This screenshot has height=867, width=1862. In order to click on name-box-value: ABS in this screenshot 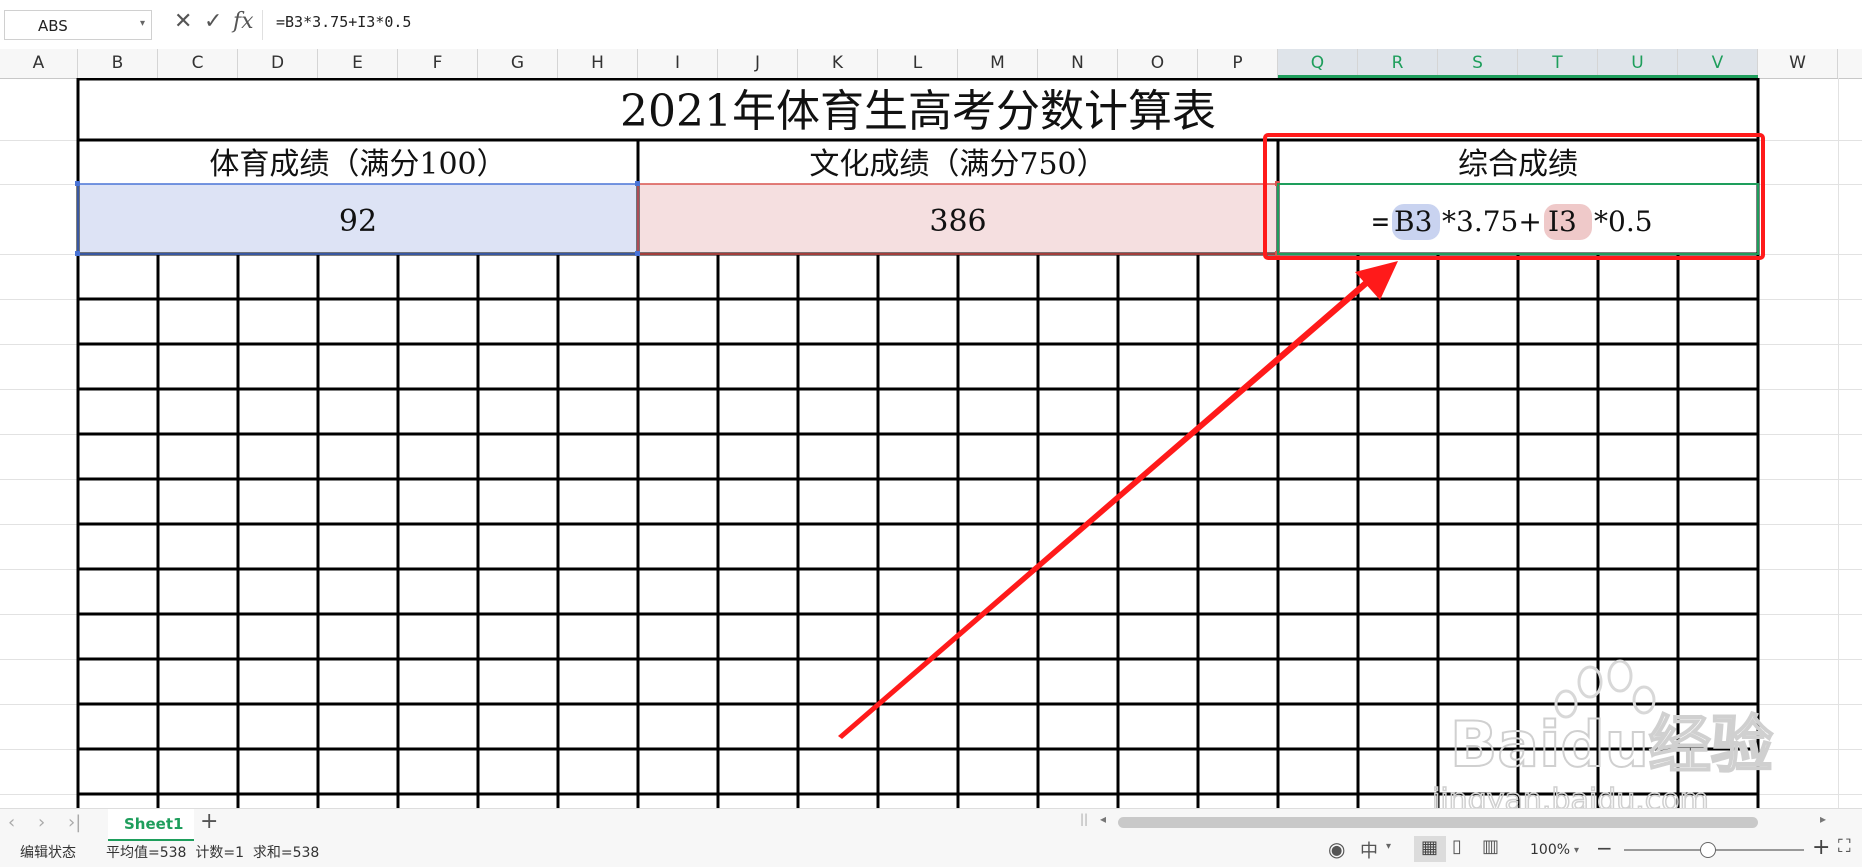, I will do `click(53, 26)`.